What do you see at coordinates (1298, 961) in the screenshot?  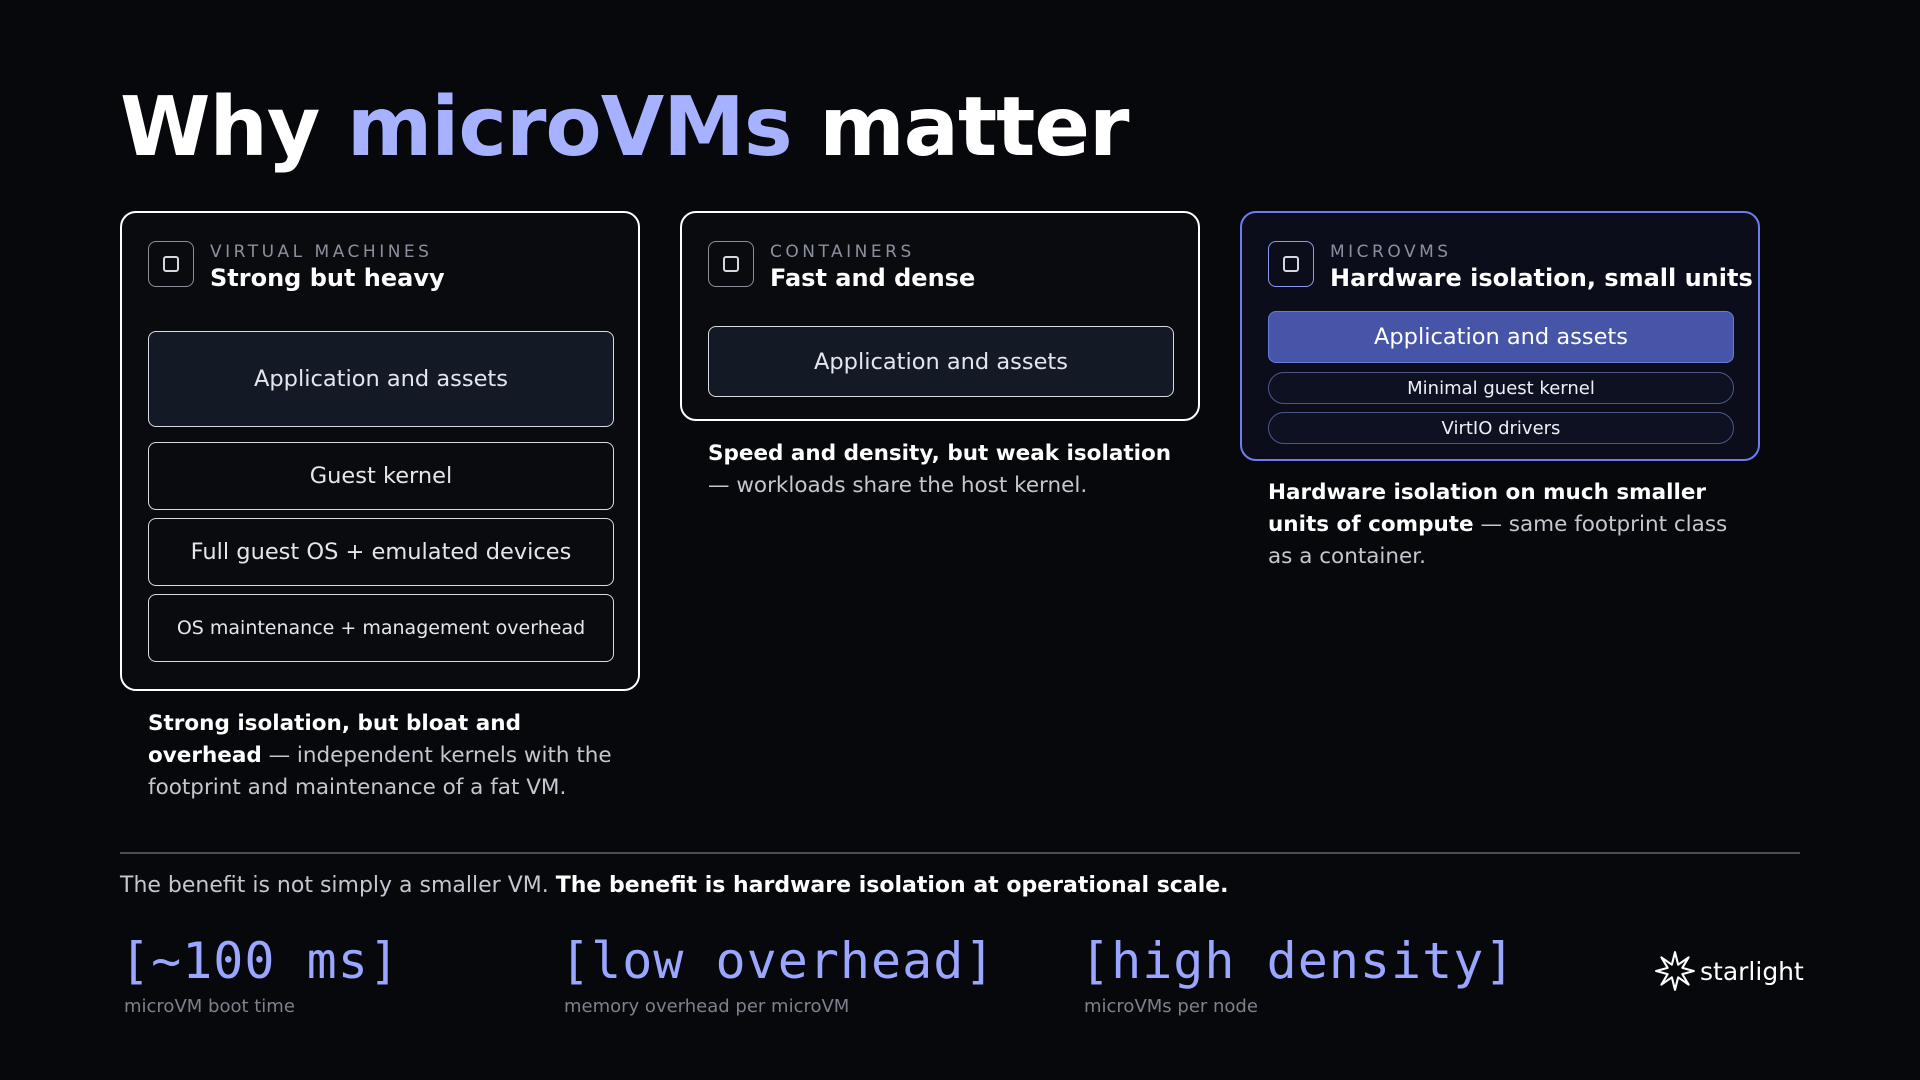 I see `stat-value: [high density]` at bounding box center [1298, 961].